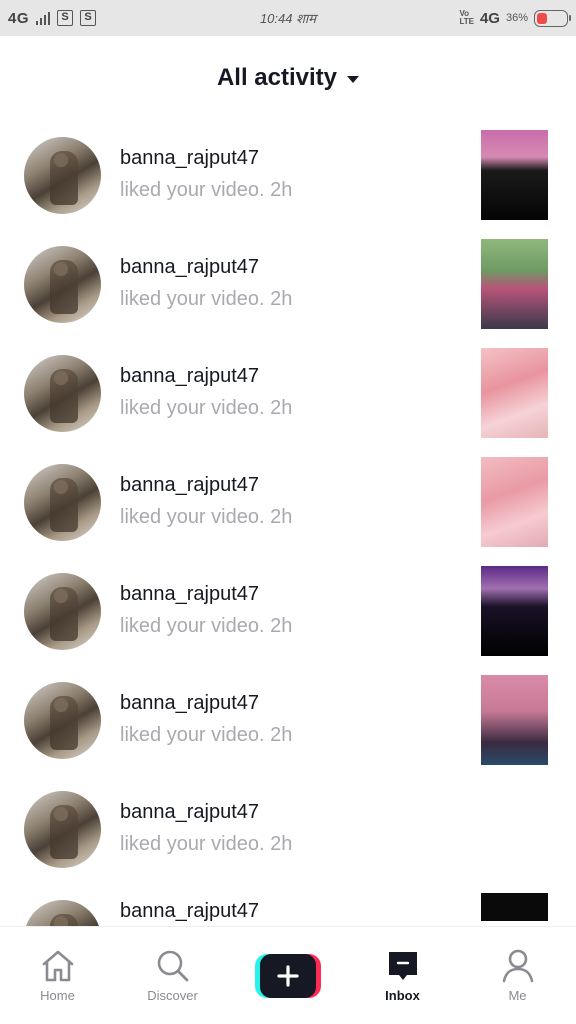 The image size is (576, 1024). Describe the element at coordinates (552, 18) in the screenshot. I see `battery-icon` at that location.